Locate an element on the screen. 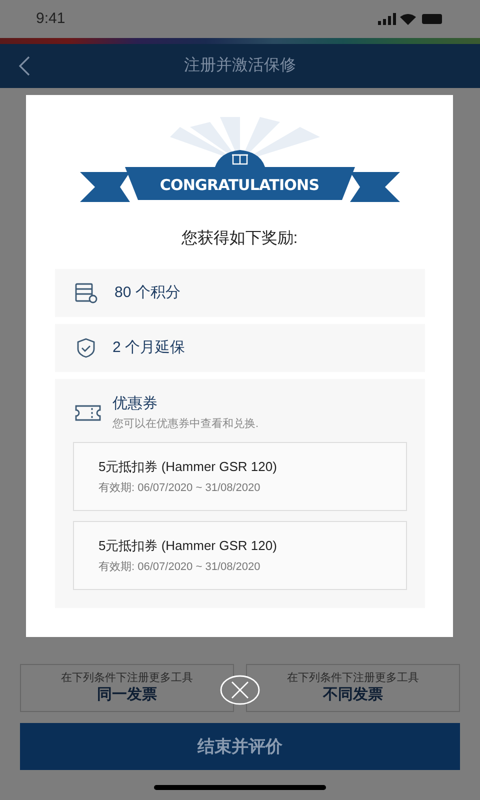 This screenshot has width=480, height=800. shield-check-icon is located at coordinates (85, 348).